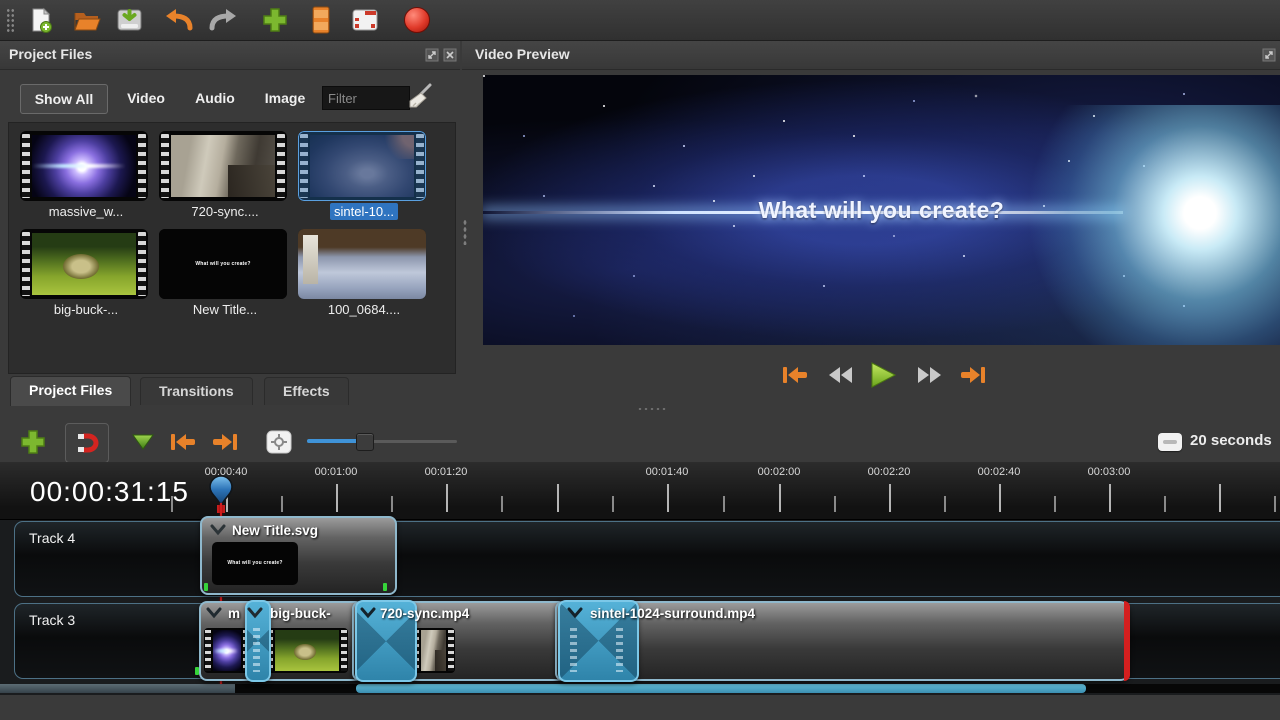 The image size is (1280, 720). I want to click on choose-profile-button, so click(321, 20).